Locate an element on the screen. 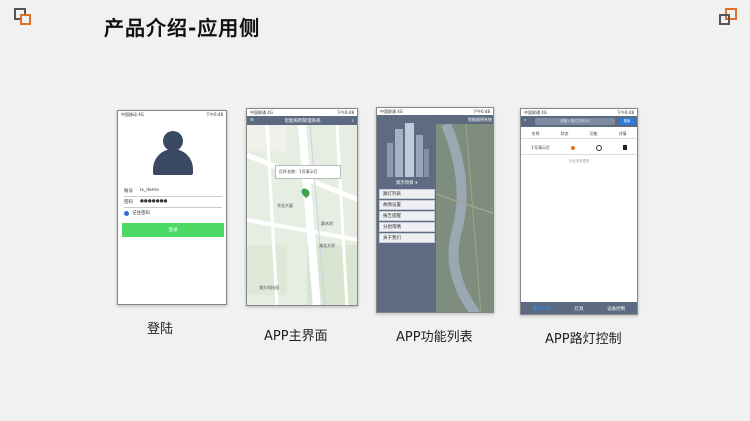  map-label: 湖大科技园 is located at coordinates (269, 287).